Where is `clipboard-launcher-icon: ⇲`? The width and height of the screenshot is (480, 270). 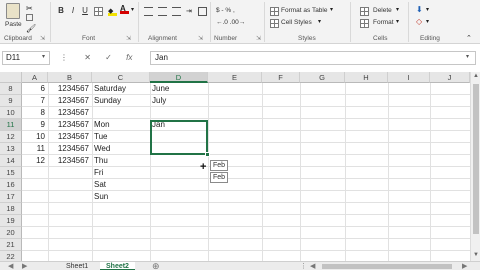
clipboard-launcher-icon: ⇲ is located at coordinates (42, 38).